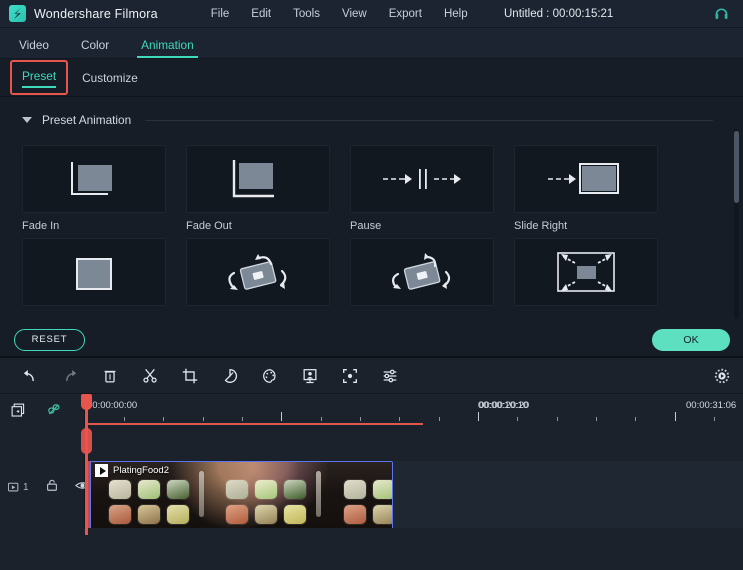 Image resolution: width=743 pixels, height=570 pixels. Describe the element at coordinates (253, 179) in the screenshot. I see `fade-out-icon` at that location.